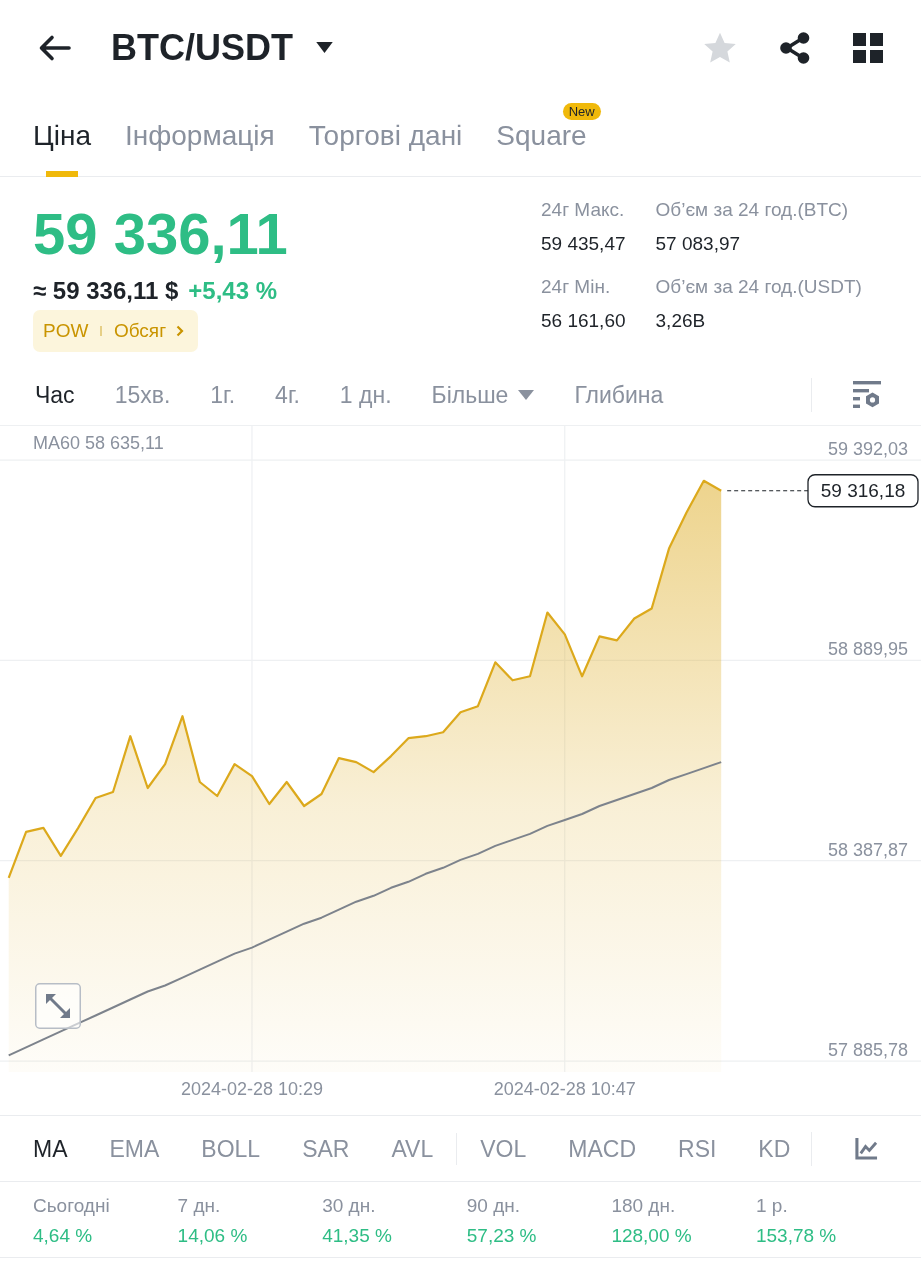 This screenshot has height=1280, width=921. Describe the element at coordinates (866, 1148) in the screenshot. I see `line-chart-icon` at that location.